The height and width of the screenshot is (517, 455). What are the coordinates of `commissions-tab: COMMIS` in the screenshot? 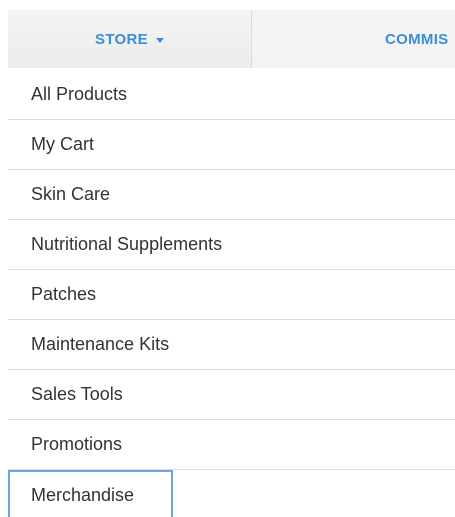 It's located at (353, 39).